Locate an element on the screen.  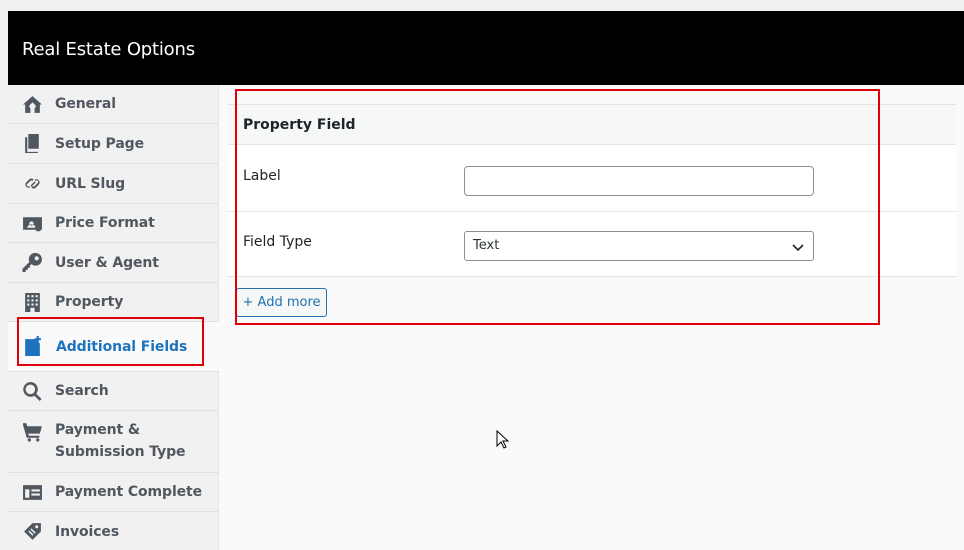
sidebar-item-label: Payment & Submission Type is located at coordinates (120, 441).